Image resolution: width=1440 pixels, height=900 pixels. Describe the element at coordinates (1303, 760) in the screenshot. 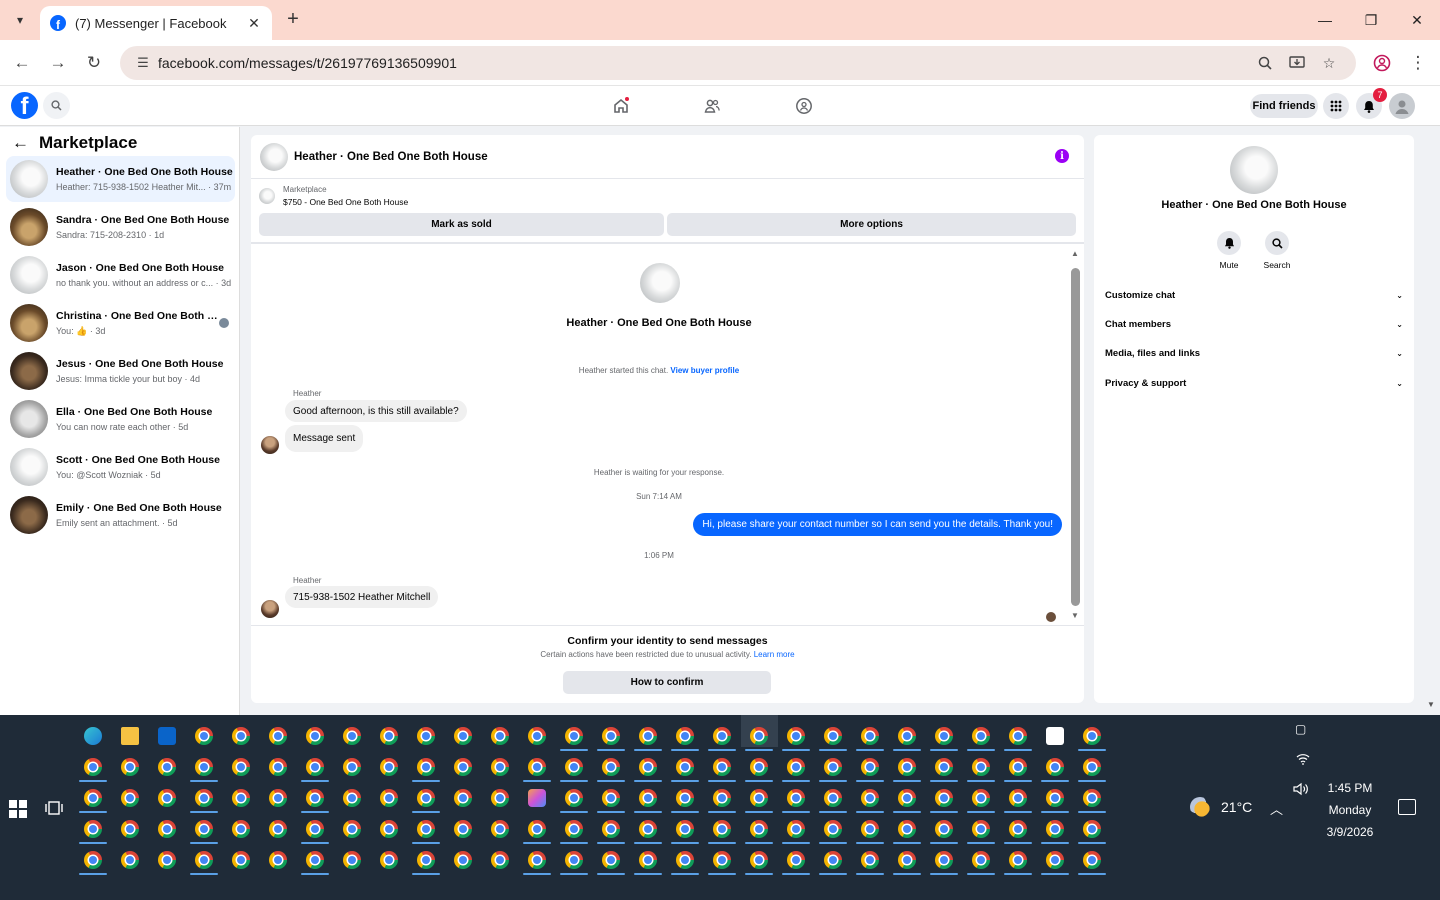

I see `wifi-icon` at that location.